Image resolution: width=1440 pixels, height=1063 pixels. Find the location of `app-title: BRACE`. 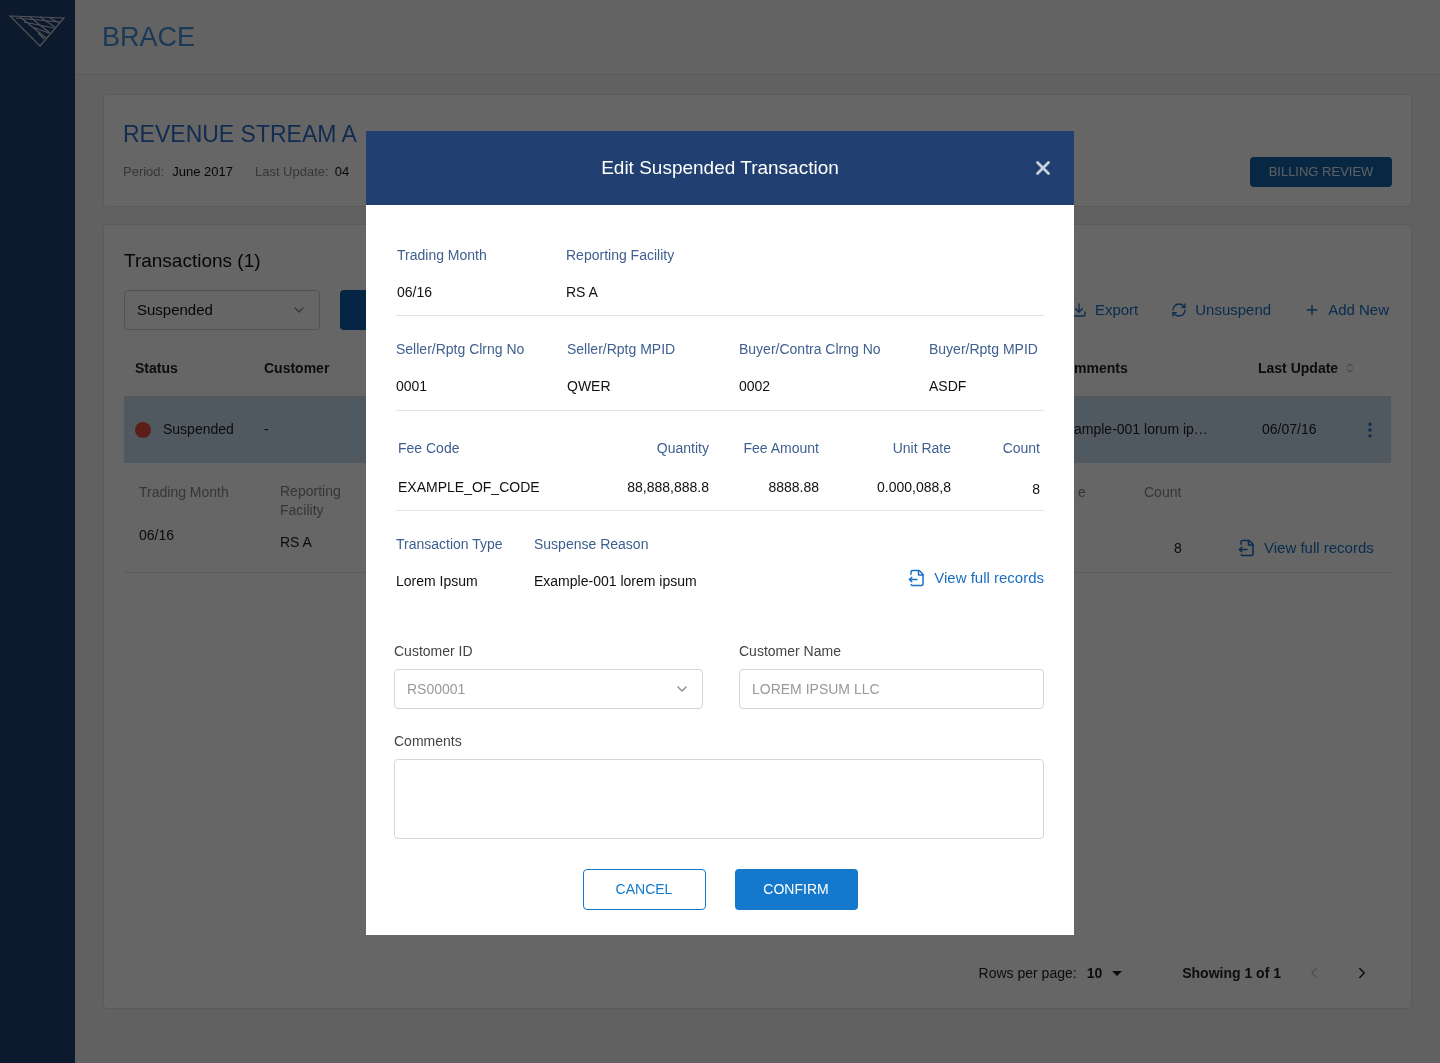

app-title: BRACE is located at coordinates (149, 37).